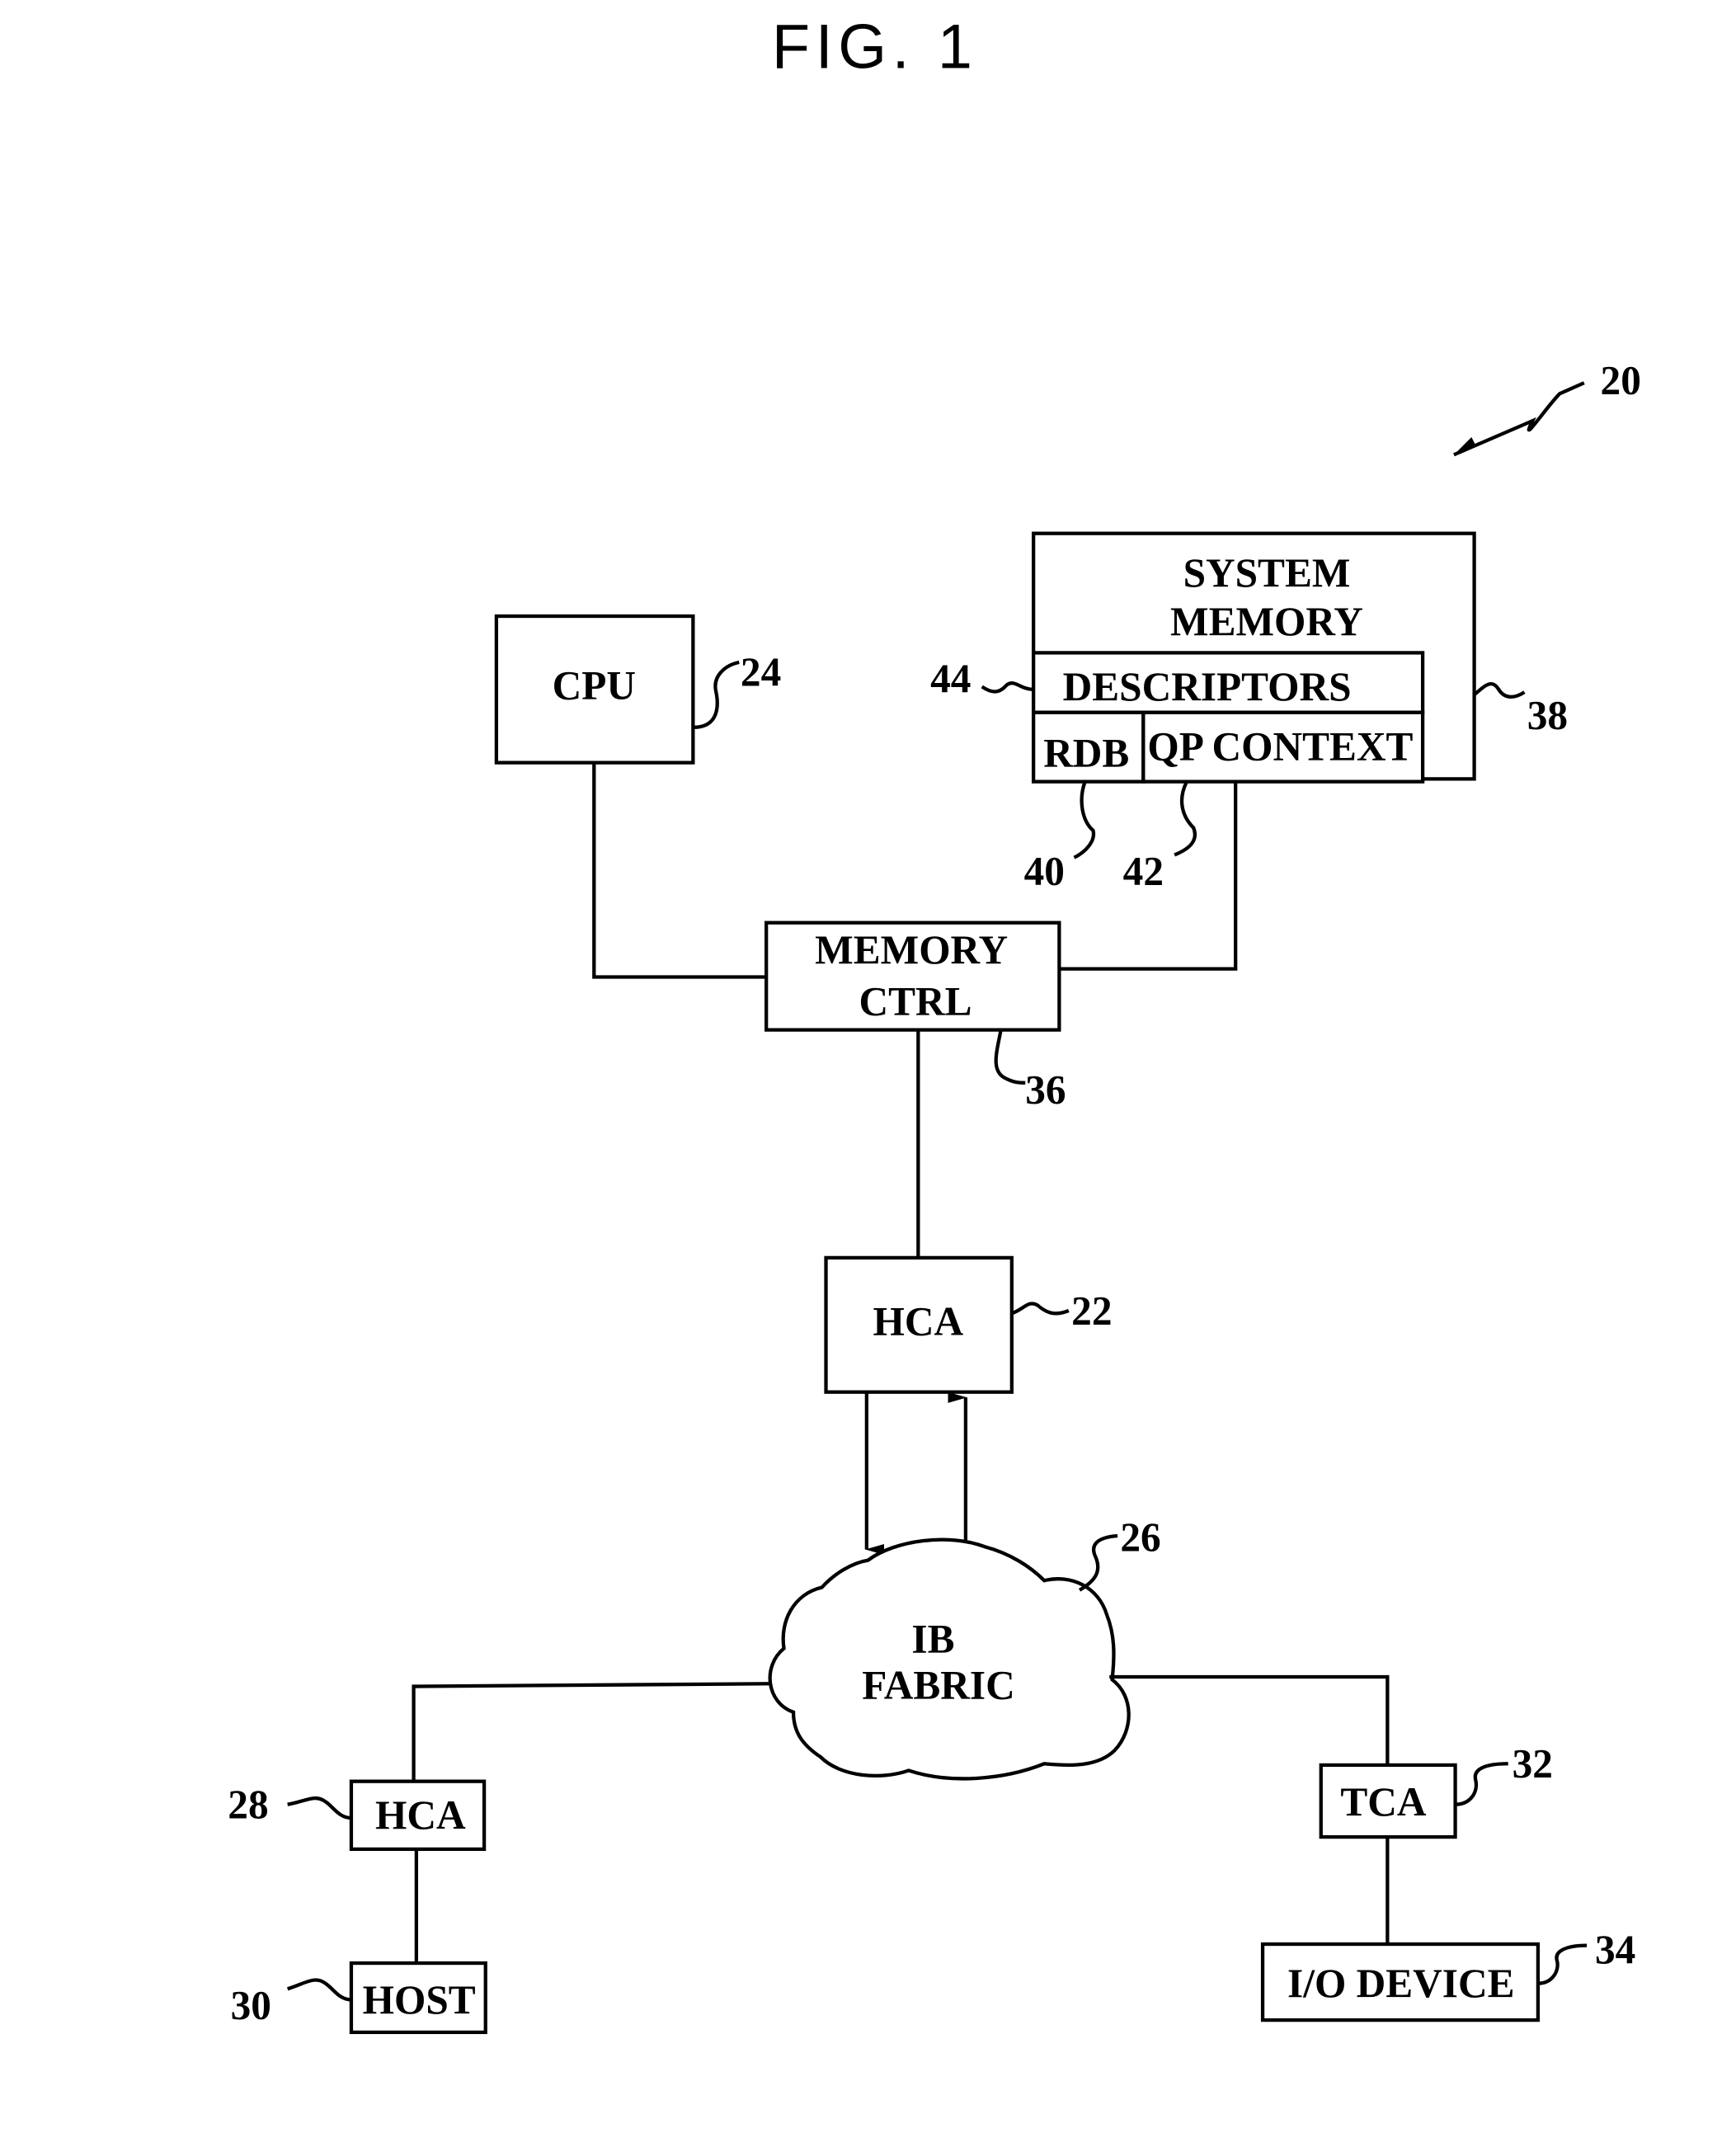 The height and width of the screenshot is (2133, 1736). What do you see at coordinates (1010, 1057) in the screenshot?
I see `memory-ctrl-ref-leader` at bounding box center [1010, 1057].